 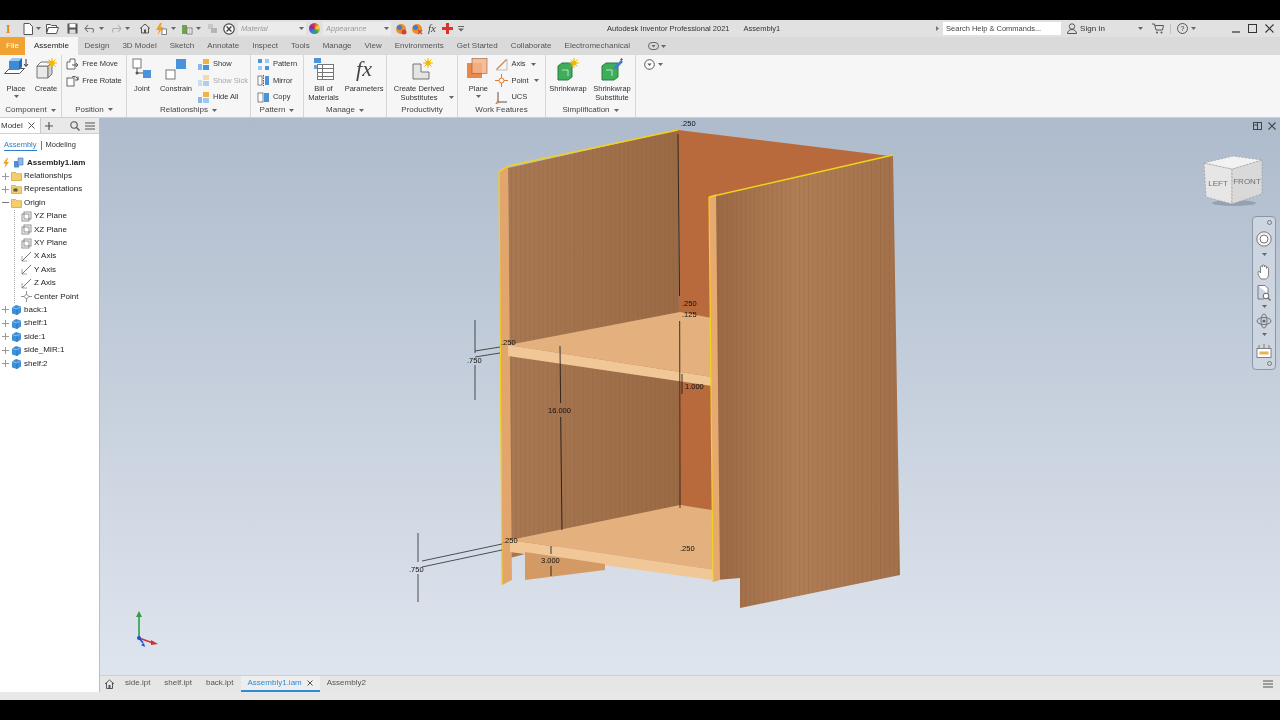 What do you see at coordinates (1252, 28) in the screenshot?
I see `maximize-icon` at bounding box center [1252, 28].